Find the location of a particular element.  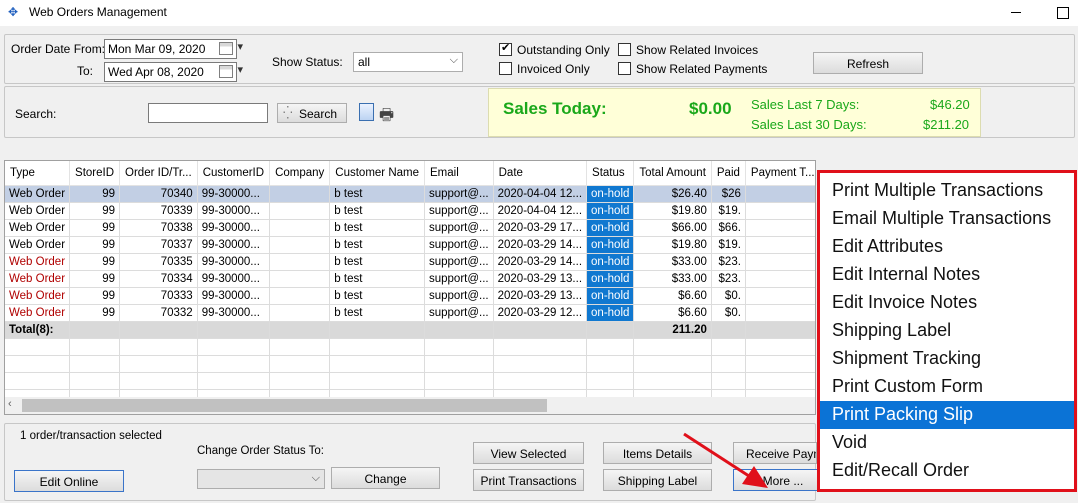

date-from-picker: Mon Mar 09, 2020 is located at coordinates (173, 49).